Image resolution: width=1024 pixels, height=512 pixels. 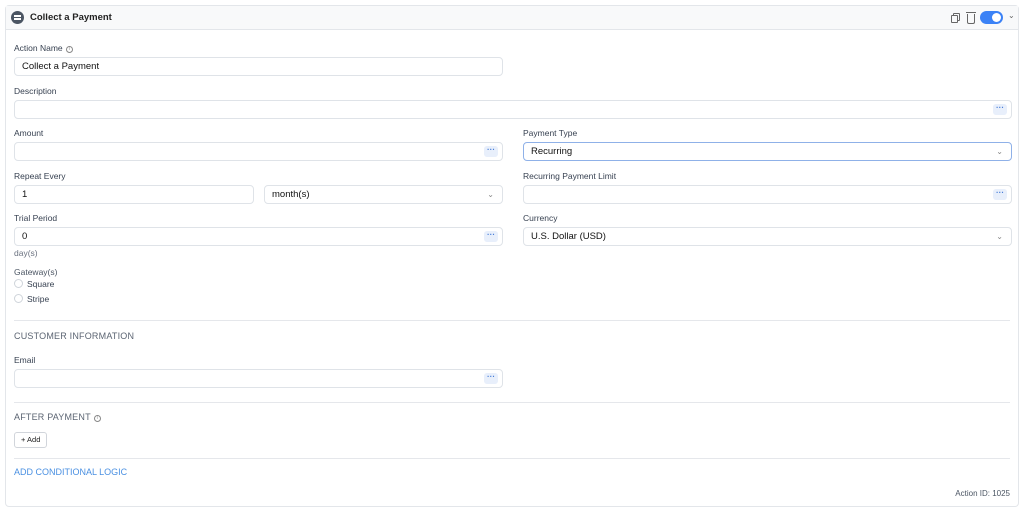 What do you see at coordinates (258, 66) in the screenshot?
I see `action-name-input: Collect a Payment` at bounding box center [258, 66].